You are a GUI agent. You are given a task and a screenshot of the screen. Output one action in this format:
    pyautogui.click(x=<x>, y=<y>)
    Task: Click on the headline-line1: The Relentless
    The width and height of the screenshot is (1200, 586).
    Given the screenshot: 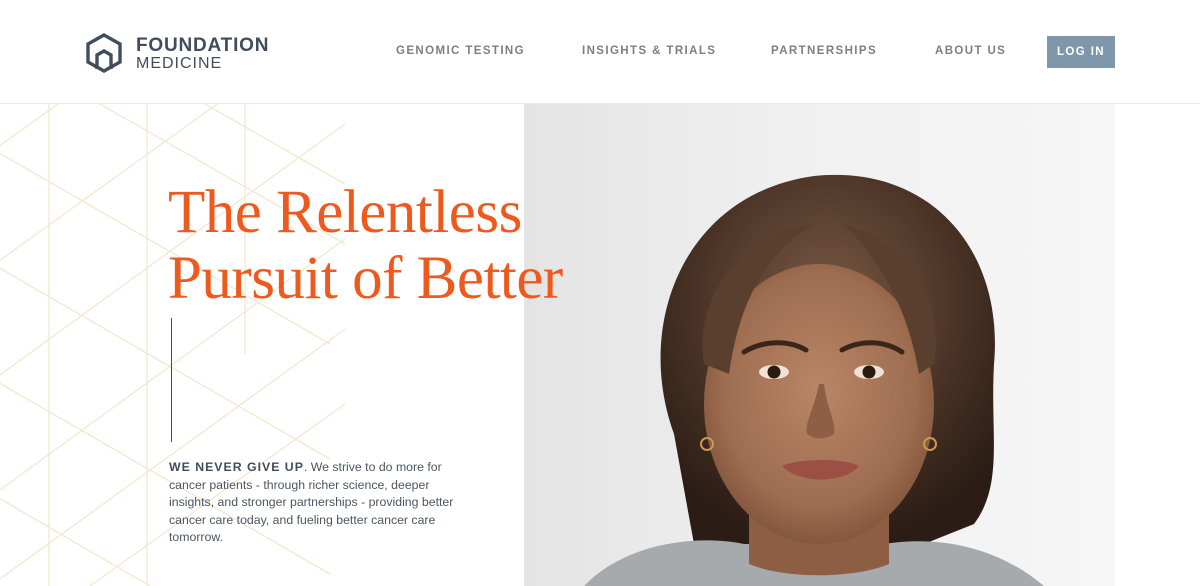 What is the action you would take?
    pyautogui.click(x=345, y=212)
    